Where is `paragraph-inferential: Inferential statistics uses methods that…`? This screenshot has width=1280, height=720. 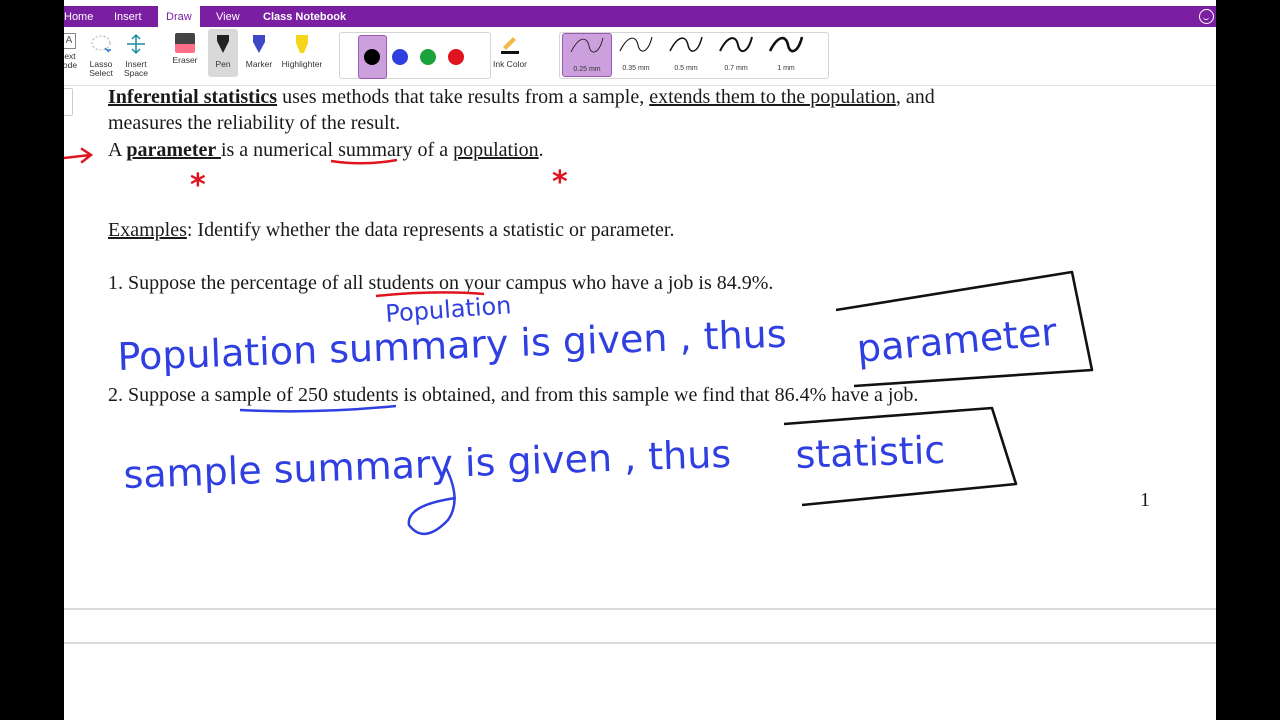 paragraph-inferential: Inferential statistics uses methods that… is located at coordinates (521, 97).